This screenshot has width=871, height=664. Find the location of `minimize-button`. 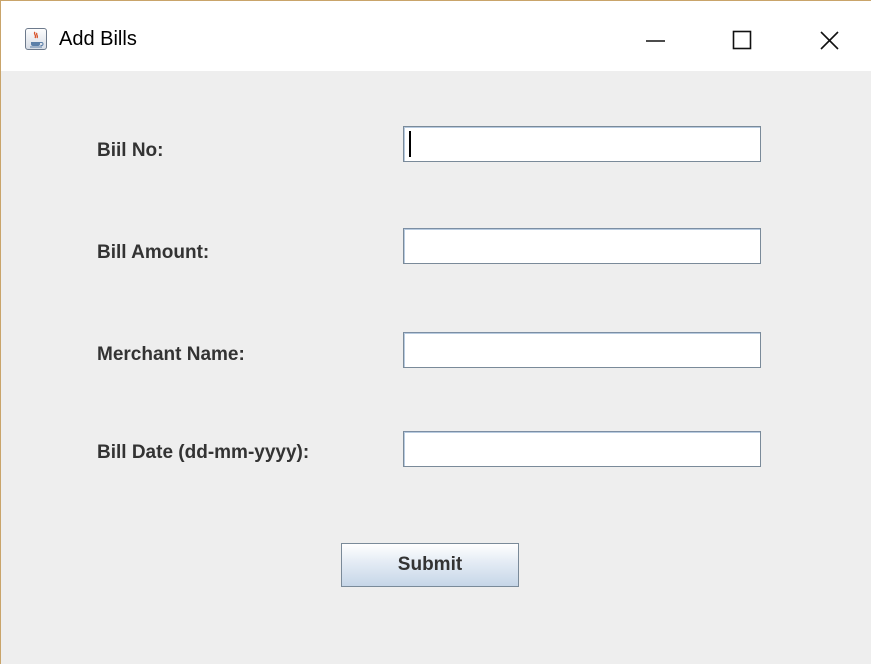

minimize-button is located at coordinates (657, 38).